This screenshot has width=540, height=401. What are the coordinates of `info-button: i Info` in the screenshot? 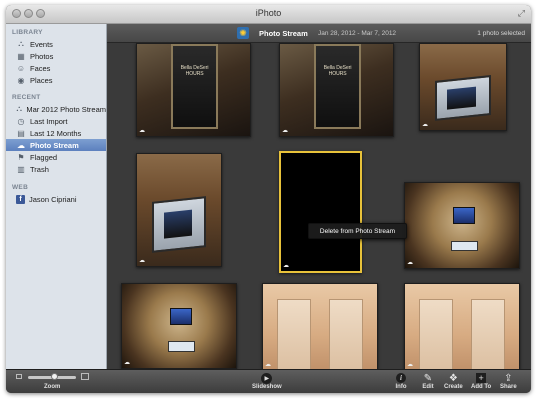 It's located at (401, 381).